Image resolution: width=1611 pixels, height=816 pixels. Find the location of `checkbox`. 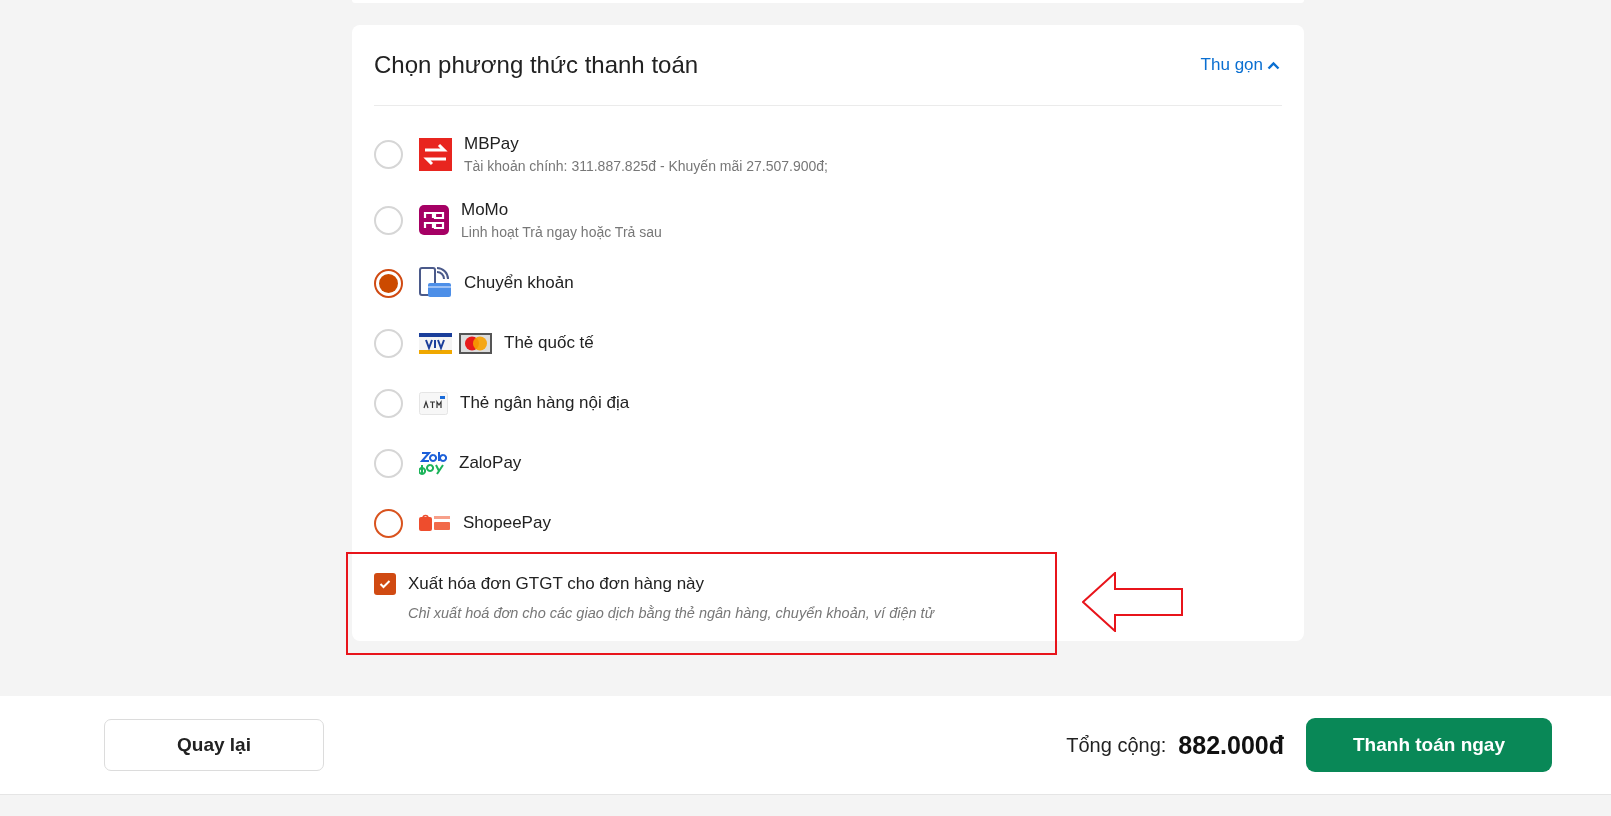

checkbox is located at coordinates (385, 584).